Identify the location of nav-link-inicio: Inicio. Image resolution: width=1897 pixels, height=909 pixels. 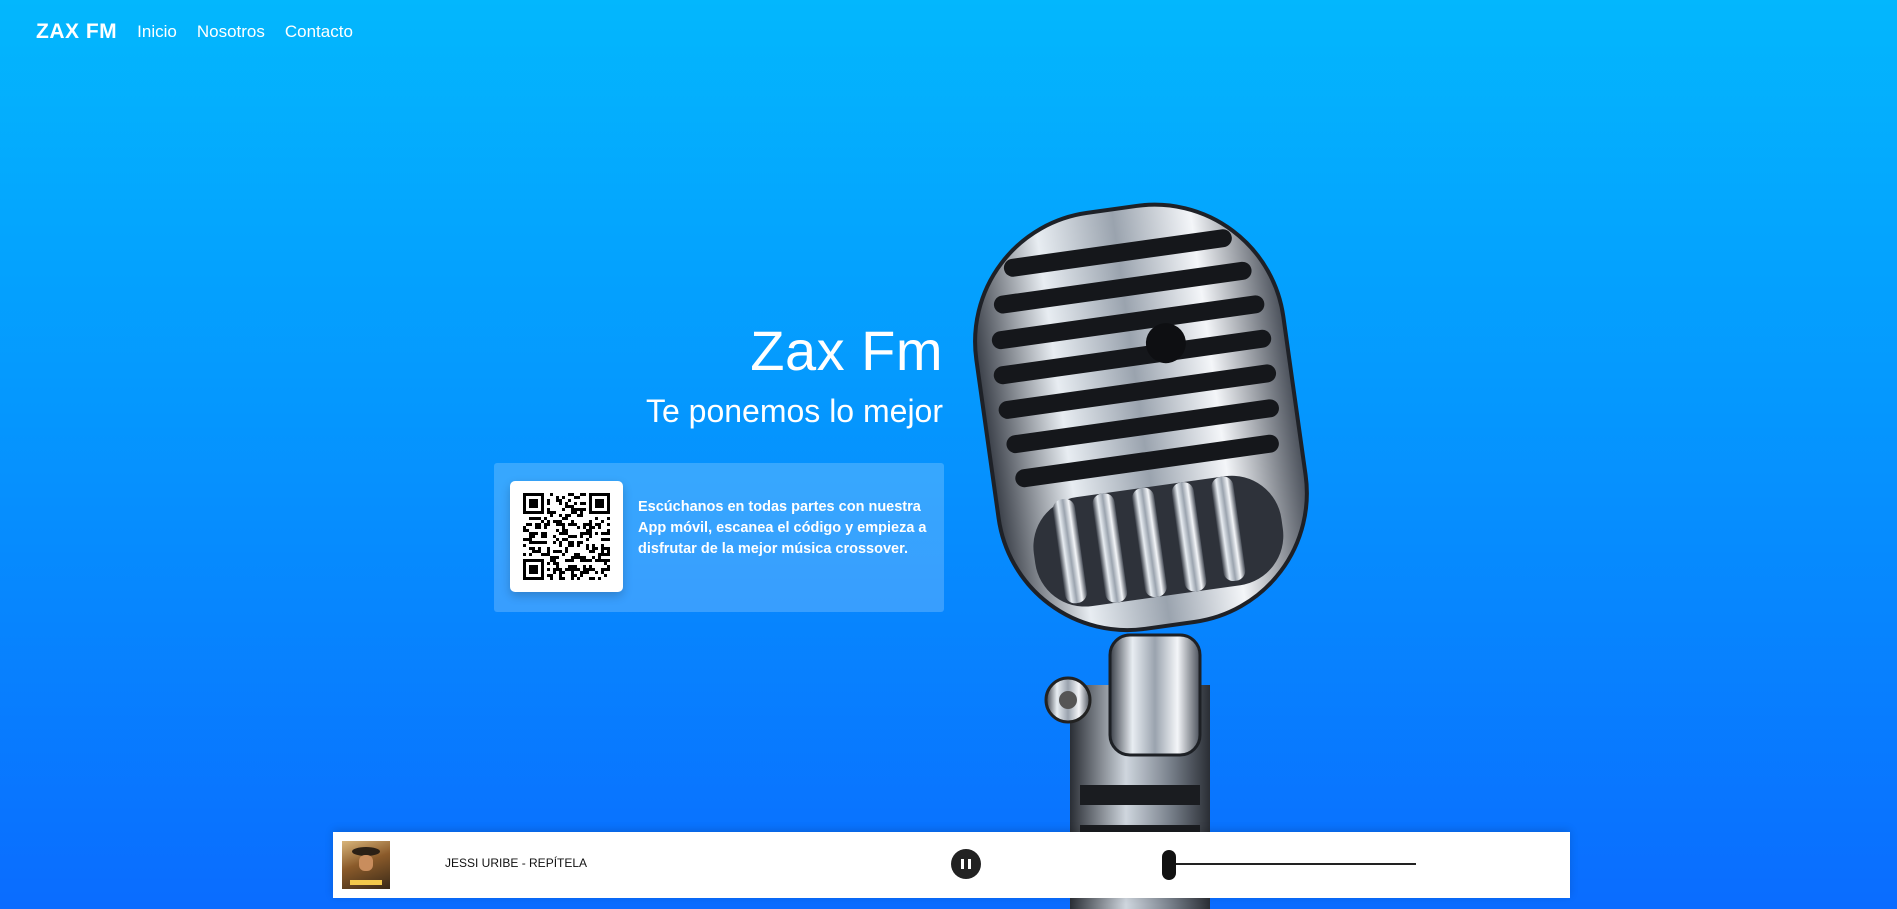
(157, 32).